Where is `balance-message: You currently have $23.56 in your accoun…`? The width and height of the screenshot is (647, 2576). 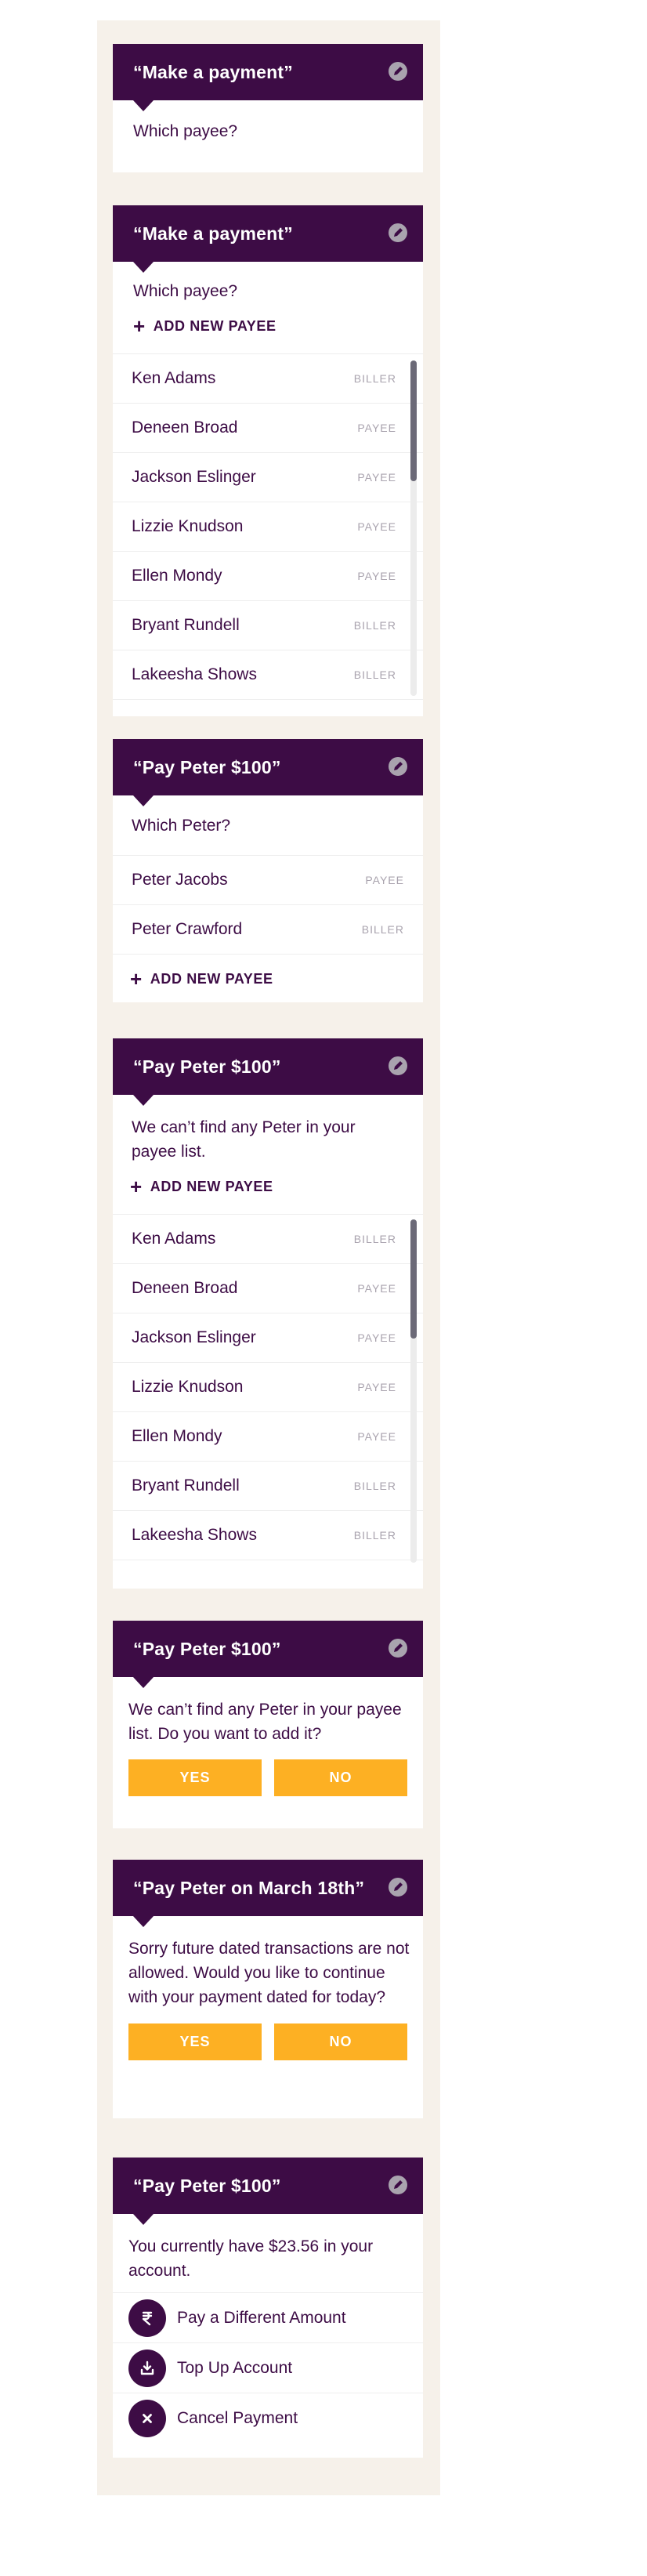 balance-message: You currently have $23.56 in your accoun… is located at coordinates (251, 2258).